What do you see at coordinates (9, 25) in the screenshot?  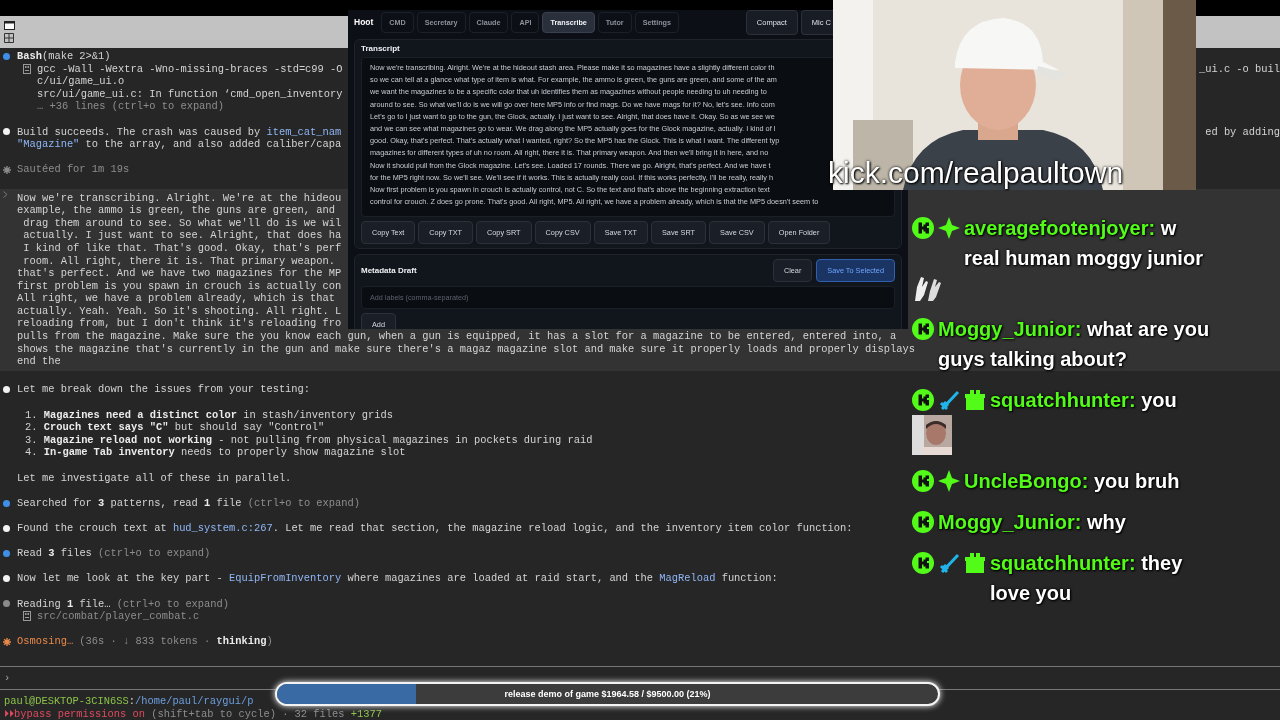 I see `window-icon` at bounding box center [9, 25].